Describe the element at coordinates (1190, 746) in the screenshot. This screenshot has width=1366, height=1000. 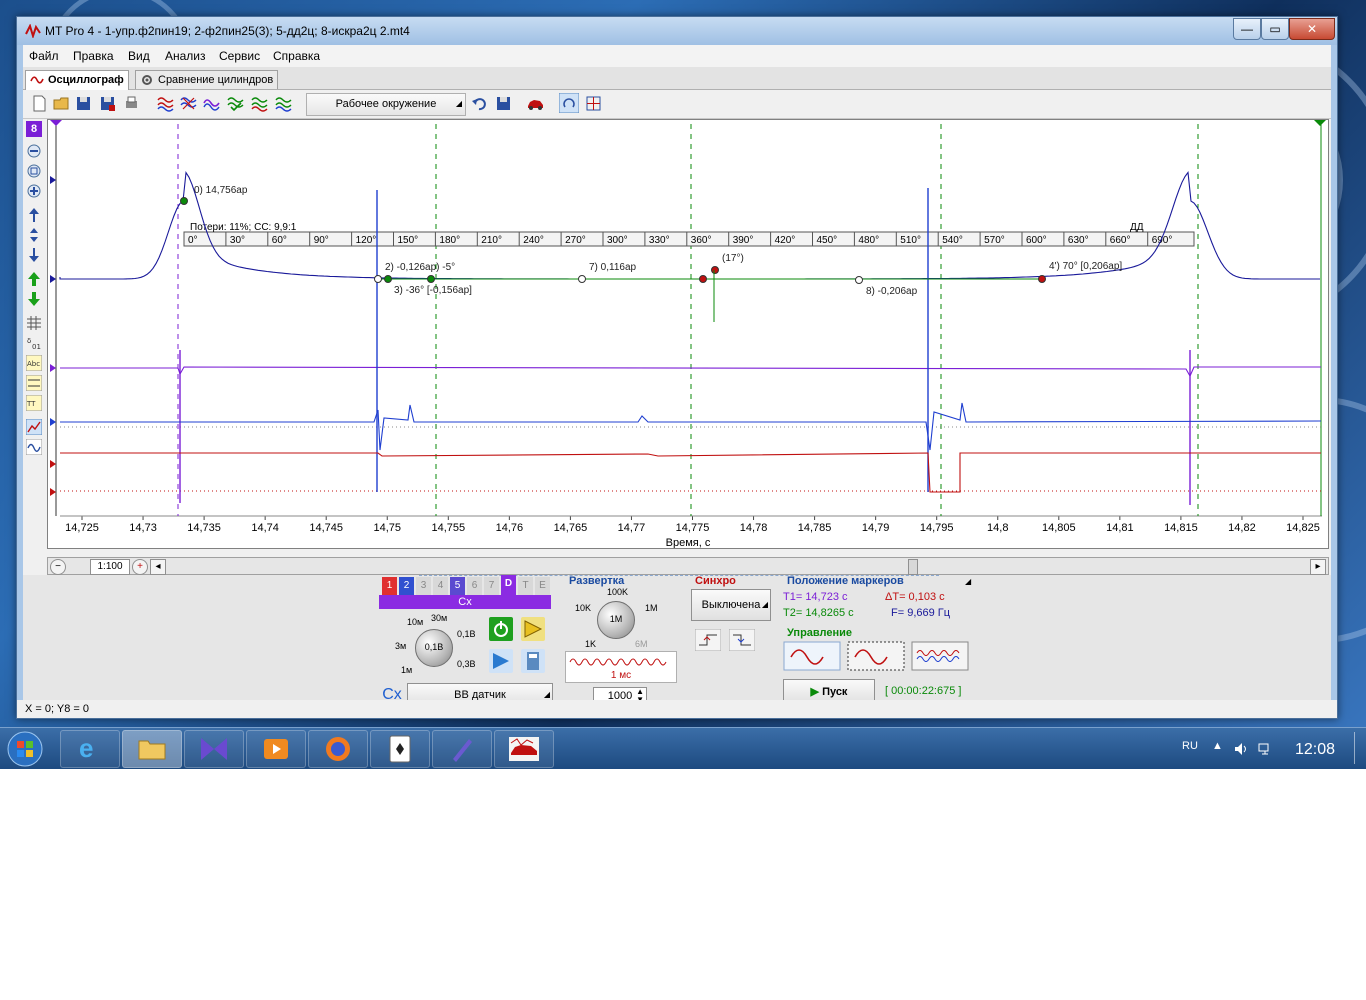
I see `language-indicator: RU` at that location.